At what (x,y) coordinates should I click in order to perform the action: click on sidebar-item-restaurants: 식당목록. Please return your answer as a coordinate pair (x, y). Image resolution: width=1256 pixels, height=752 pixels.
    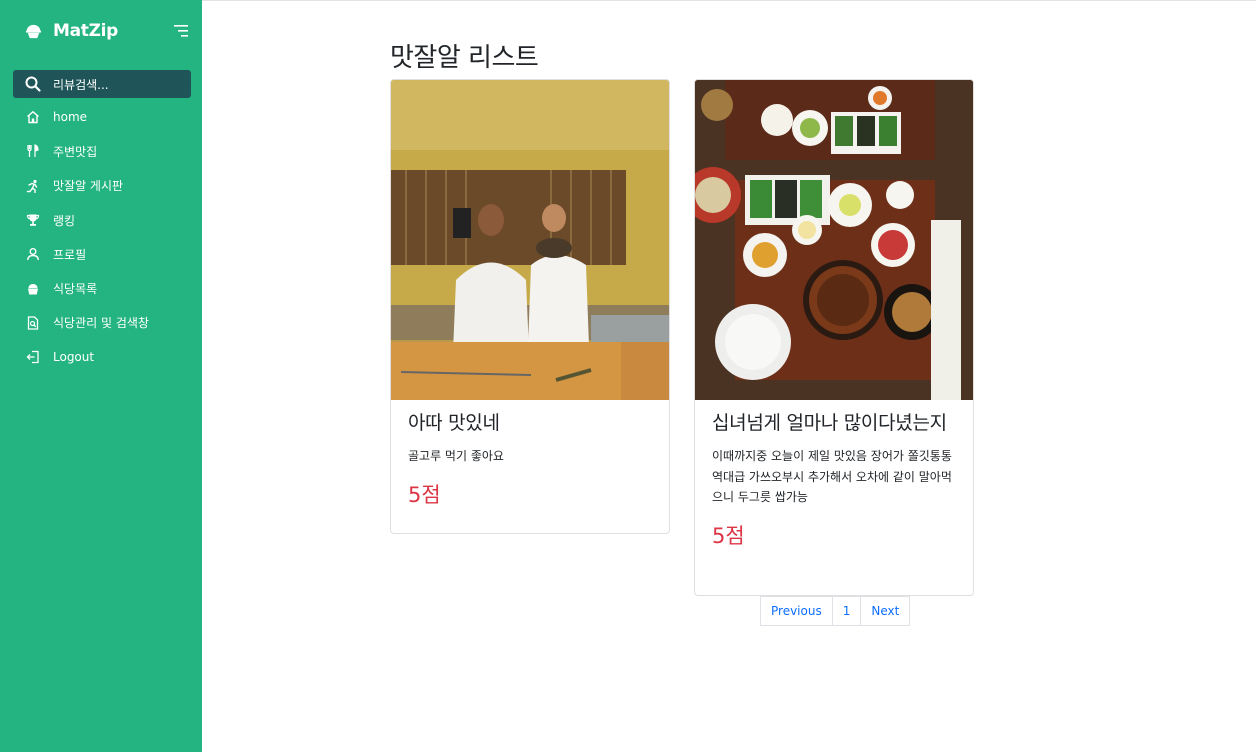
    Looking at the image, I should click on (101, 288).